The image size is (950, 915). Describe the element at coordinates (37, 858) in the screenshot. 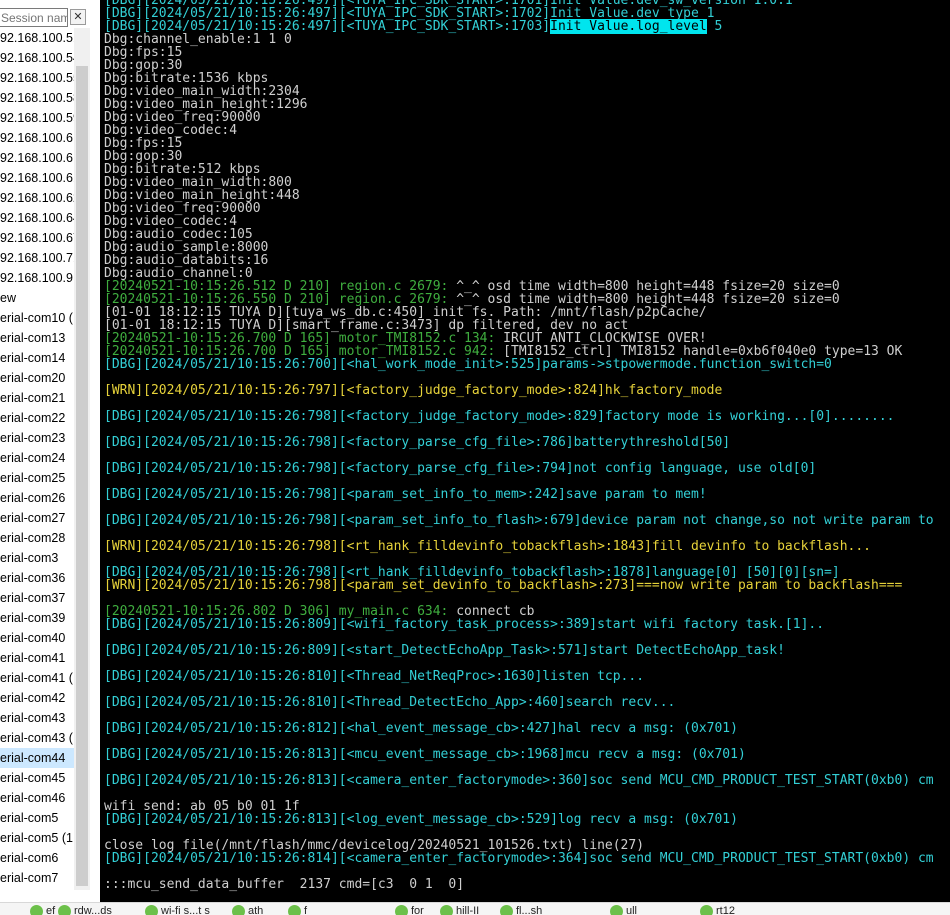

I see `session-item: erial-com6` at that location.